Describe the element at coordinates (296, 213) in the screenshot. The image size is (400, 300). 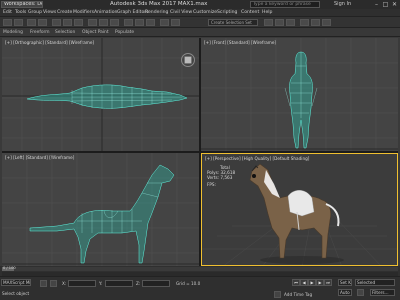
I see `horse-rendered` at that location.